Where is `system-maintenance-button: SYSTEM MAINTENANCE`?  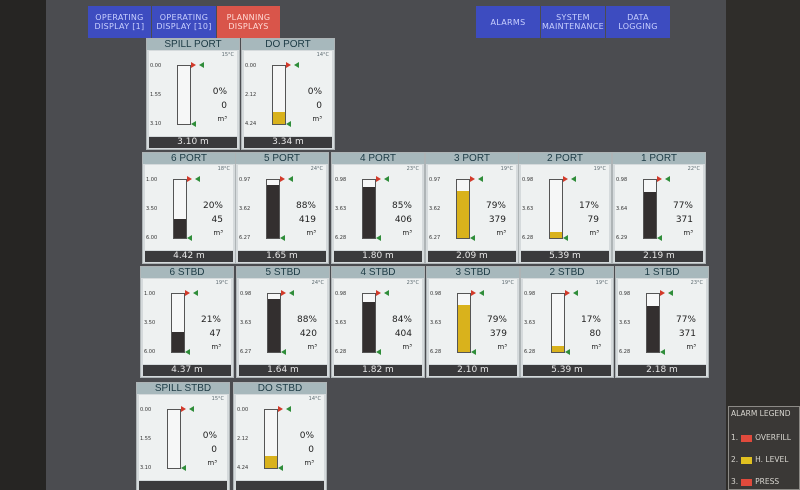
system-maintenance-button: SYSTEM MAINTENANCE is located at coordinates (573, 22).